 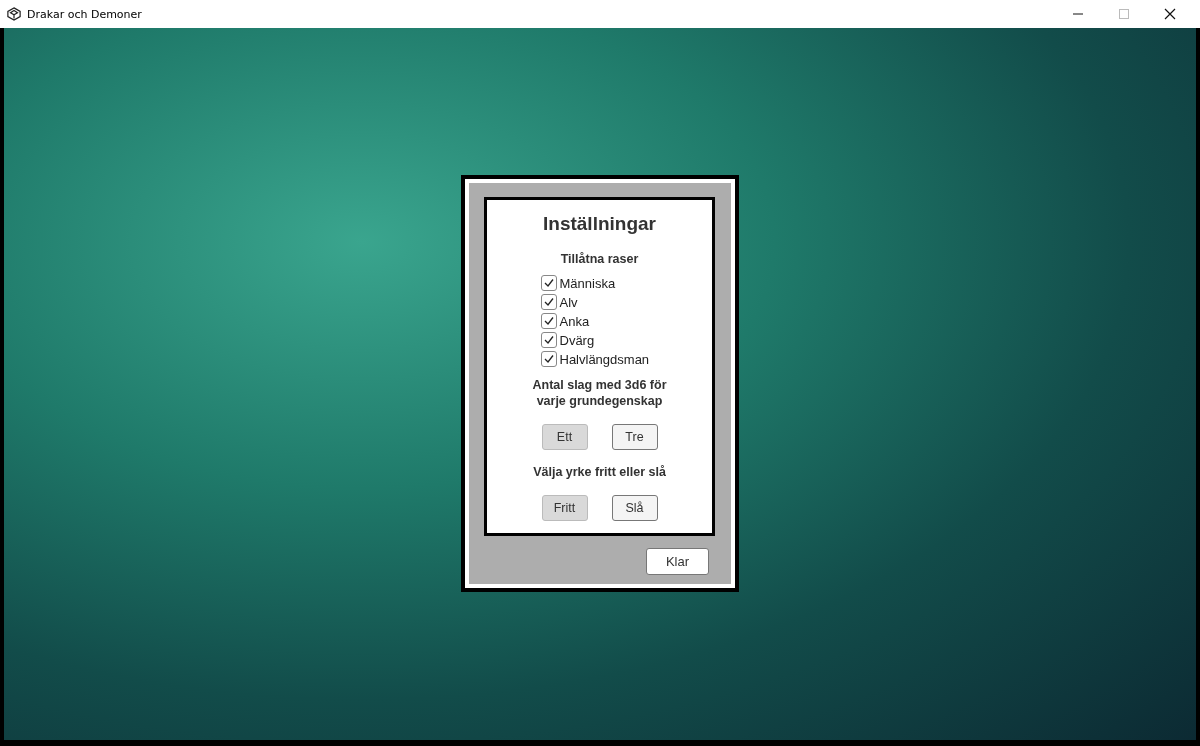 What do you see at coordinates (587, 283) in the screenshot?
I see `checkbox-label: Människa` at bounding box center [587, 283].